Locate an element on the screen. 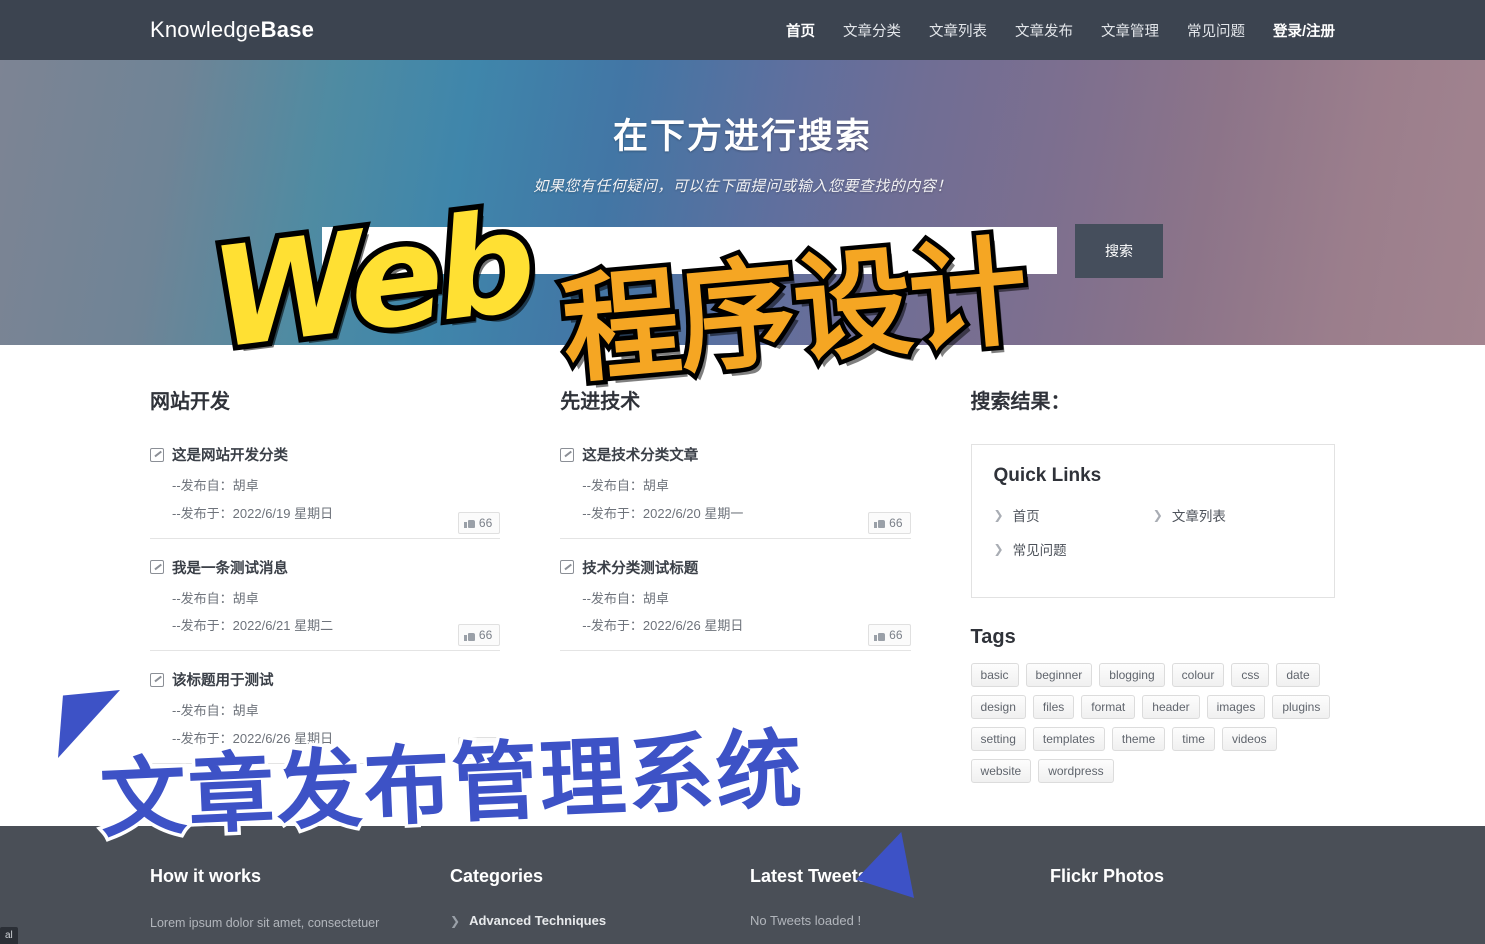 The width and height of the screenshot is (1485, 944). tag-item: videos is located at coordinates (1249, 739).